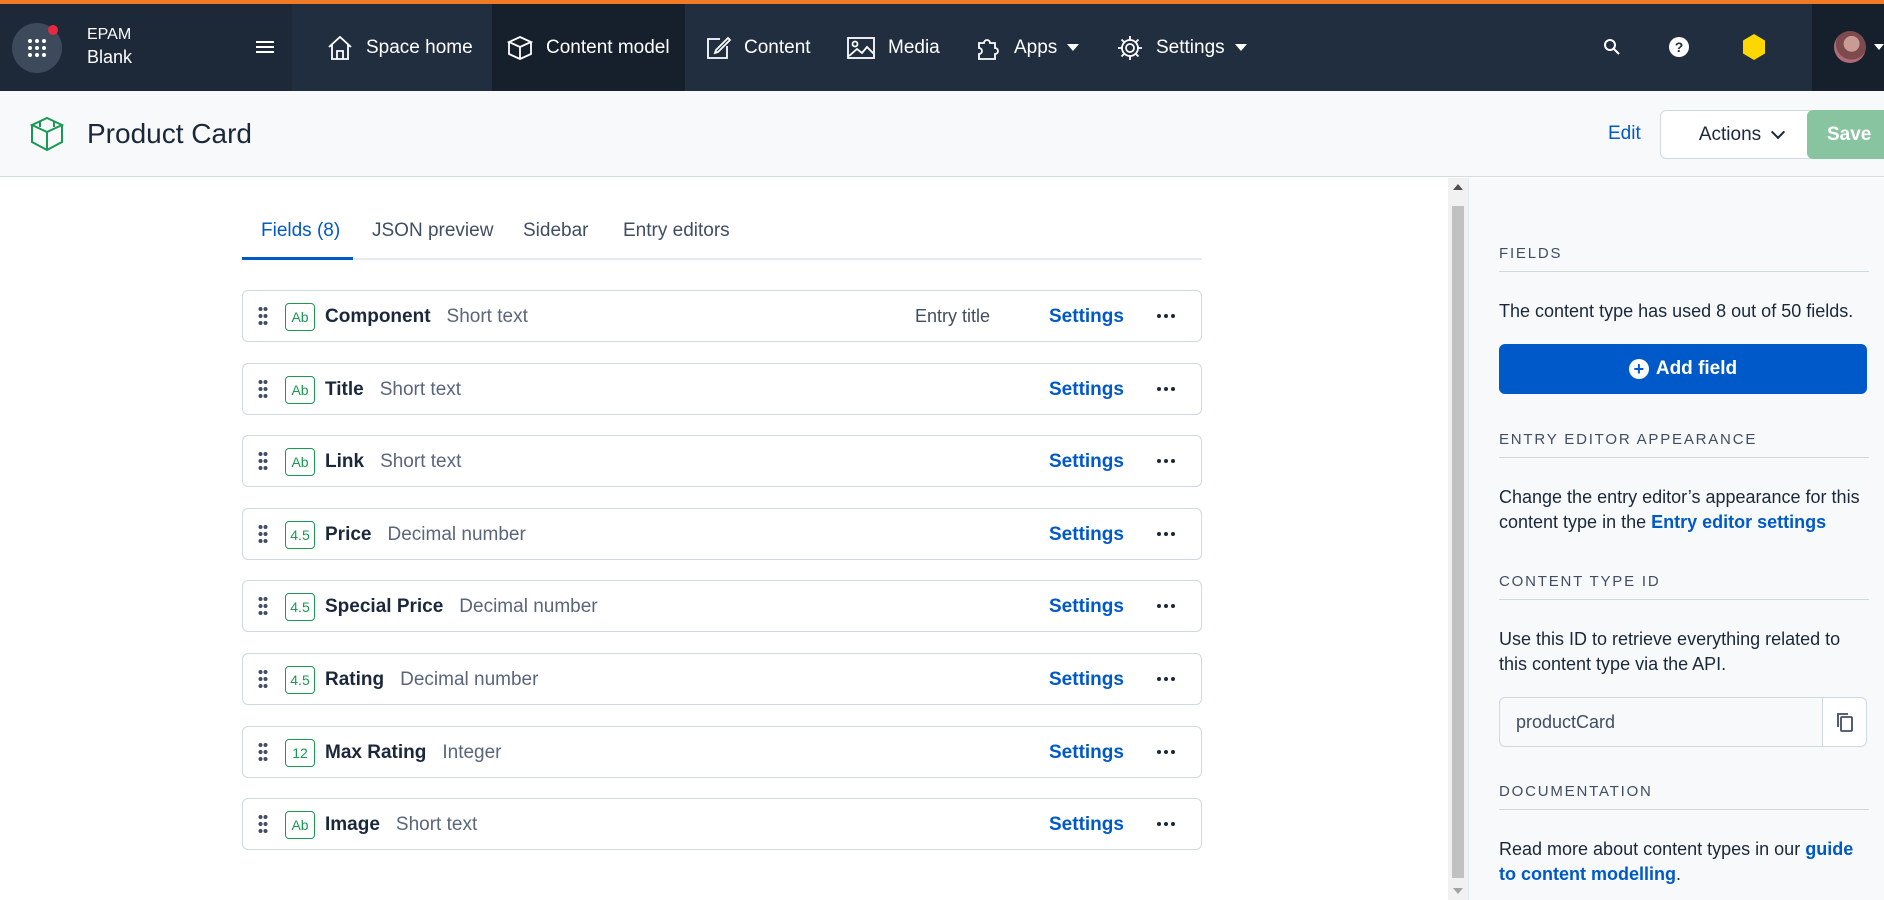  What do you see at coordinates (456, 534) in the screenshot?
I see `field-type-label: Decimal number` at bounding box center [456, 534].